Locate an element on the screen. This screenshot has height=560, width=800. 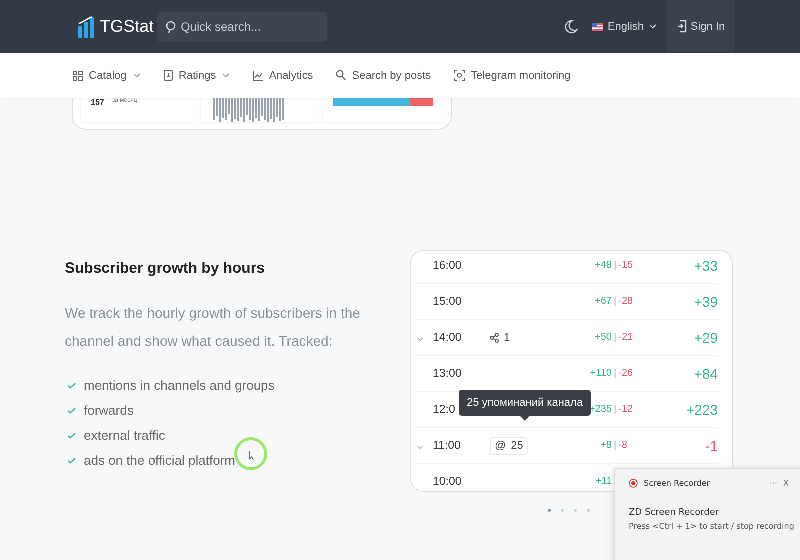
change-text: +50 | -21 is located at coordinates (614, 337).